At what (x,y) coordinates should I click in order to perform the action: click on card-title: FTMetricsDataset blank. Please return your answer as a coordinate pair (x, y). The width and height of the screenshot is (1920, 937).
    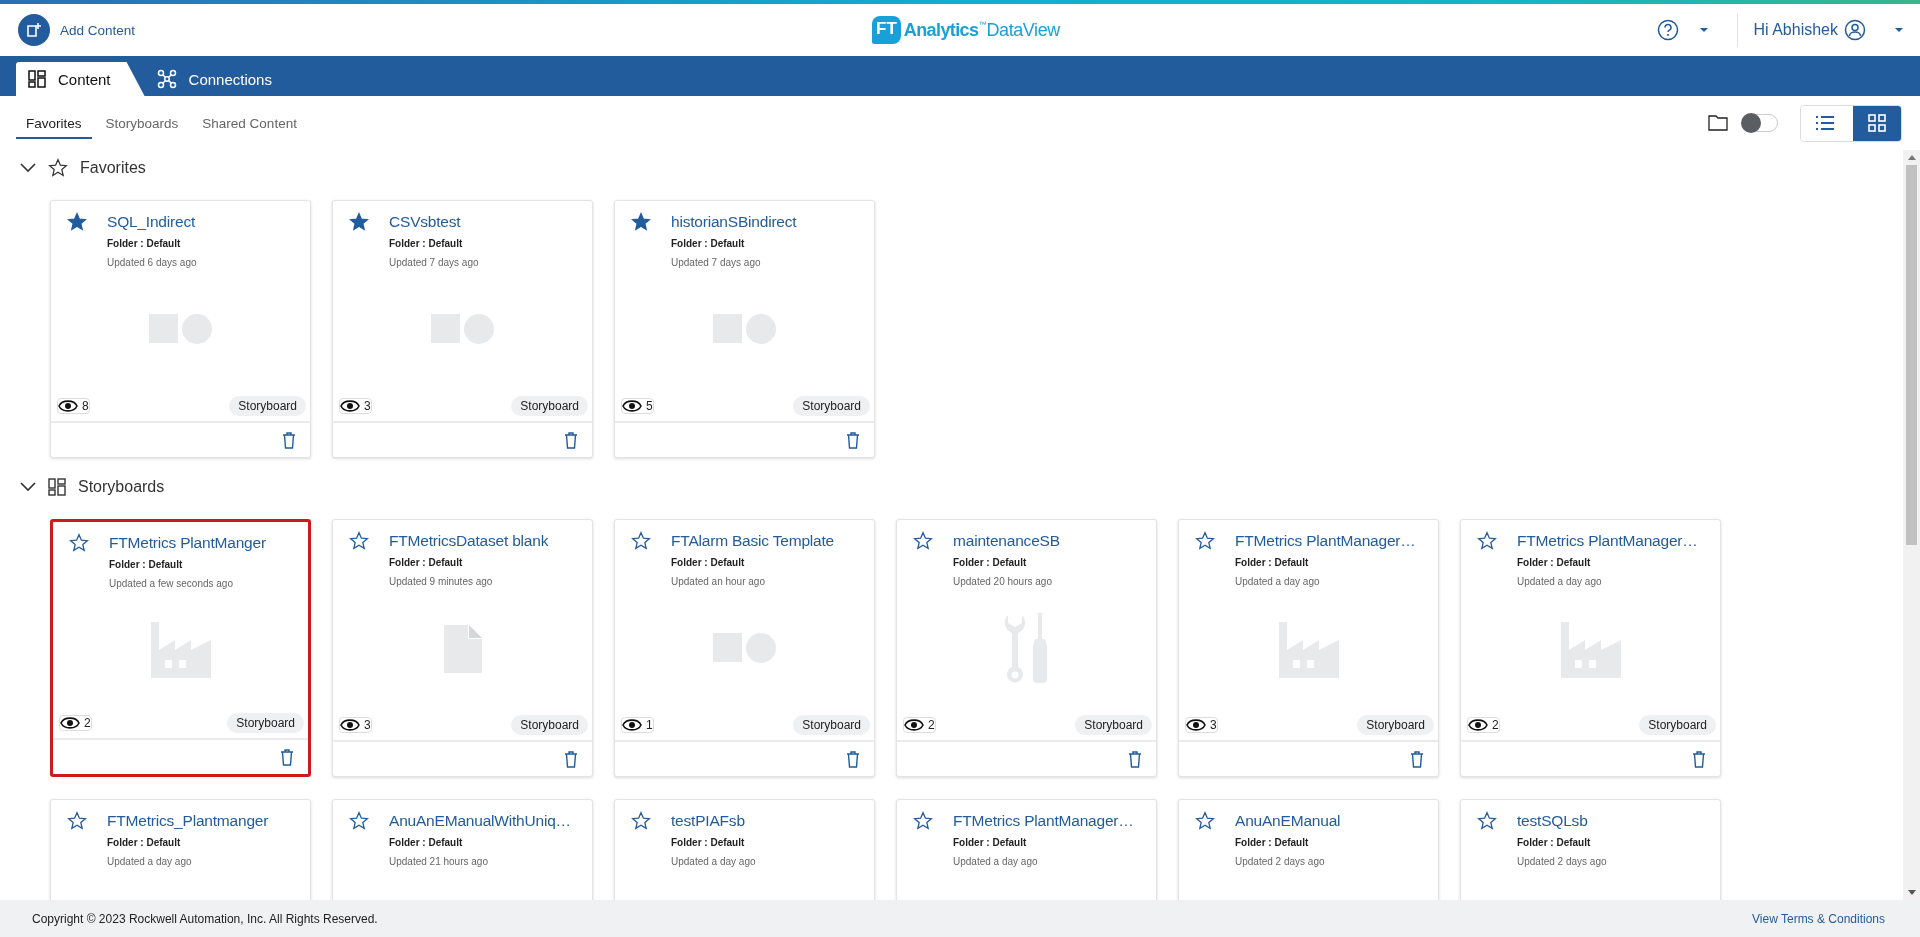
    Looking at the image, I should click on (469, 541).